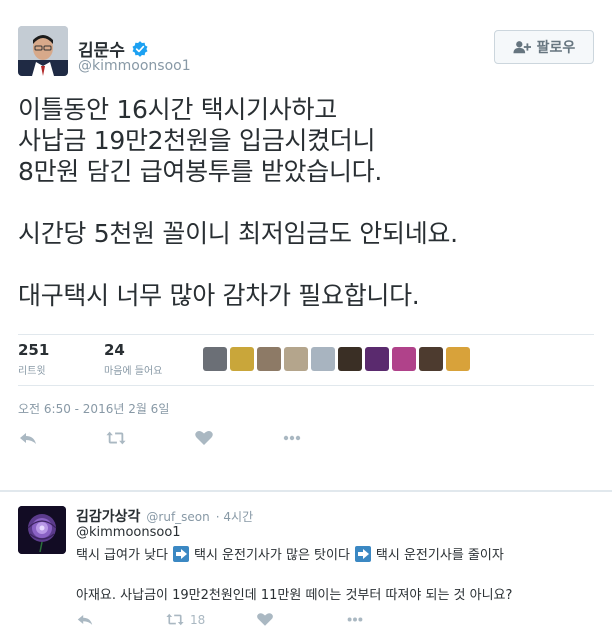 The image size is (612, 640). I want to click on author-handle: @kimmoonsoo1, so click(134, 66).